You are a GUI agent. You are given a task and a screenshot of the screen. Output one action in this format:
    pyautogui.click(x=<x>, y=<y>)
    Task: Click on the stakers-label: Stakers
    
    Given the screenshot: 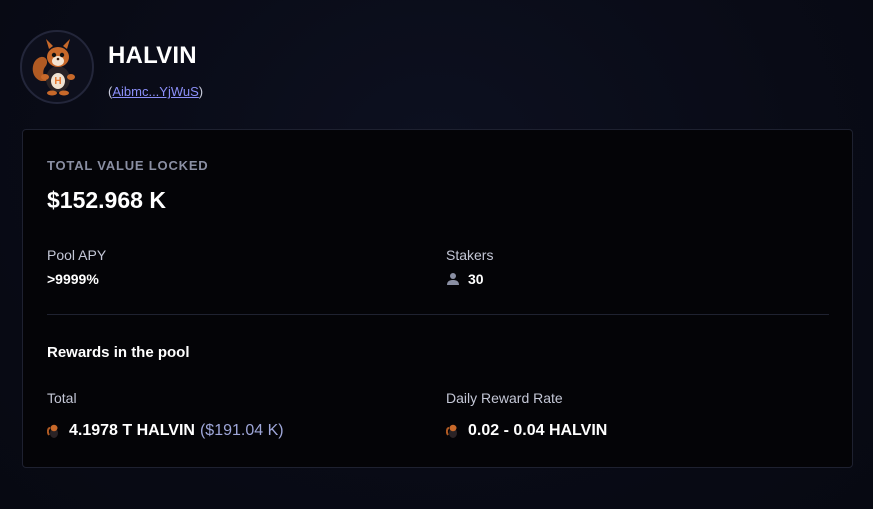 What is the action you would take?
    pyautogui.click(x=470, y=255)
    